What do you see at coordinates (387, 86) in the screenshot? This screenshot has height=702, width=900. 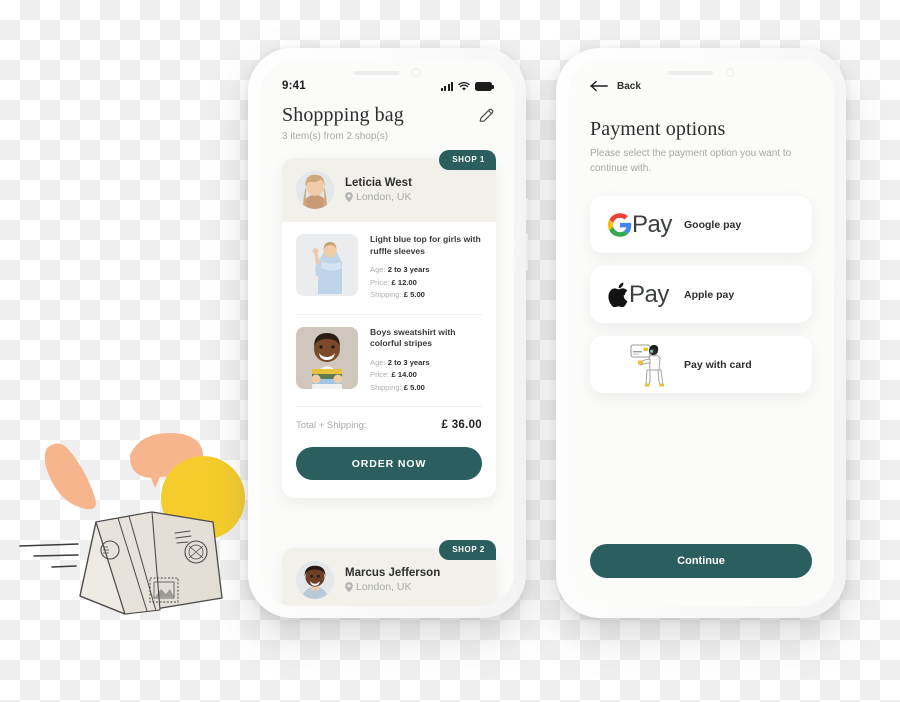 I see `status-bar: 9:41` at bounding box center [387, 86].